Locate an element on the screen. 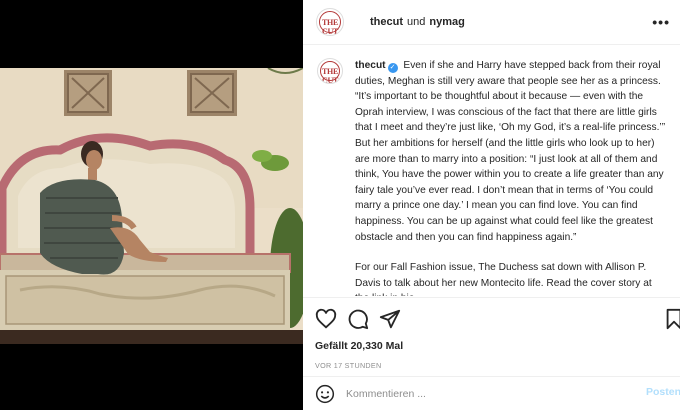  accounts-joiner: und is located at coordinates (416, 22).